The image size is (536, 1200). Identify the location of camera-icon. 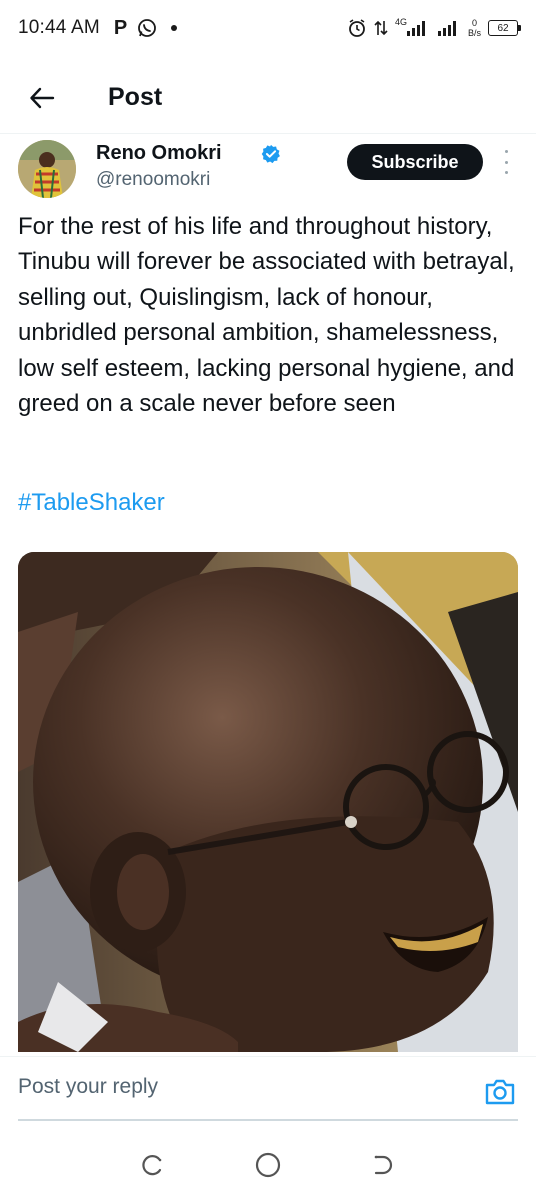
(500, 1092).